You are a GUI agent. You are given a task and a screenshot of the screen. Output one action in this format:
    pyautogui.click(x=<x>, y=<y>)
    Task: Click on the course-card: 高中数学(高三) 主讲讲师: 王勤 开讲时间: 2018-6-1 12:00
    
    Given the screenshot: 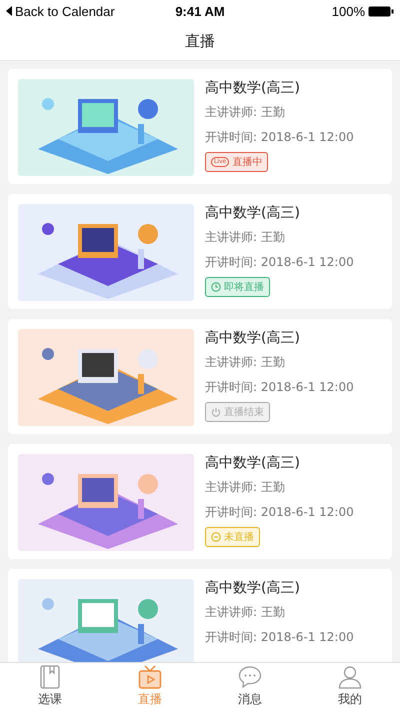 What is the action you would take?
    pyautogui.click(x=200, y=615)
    